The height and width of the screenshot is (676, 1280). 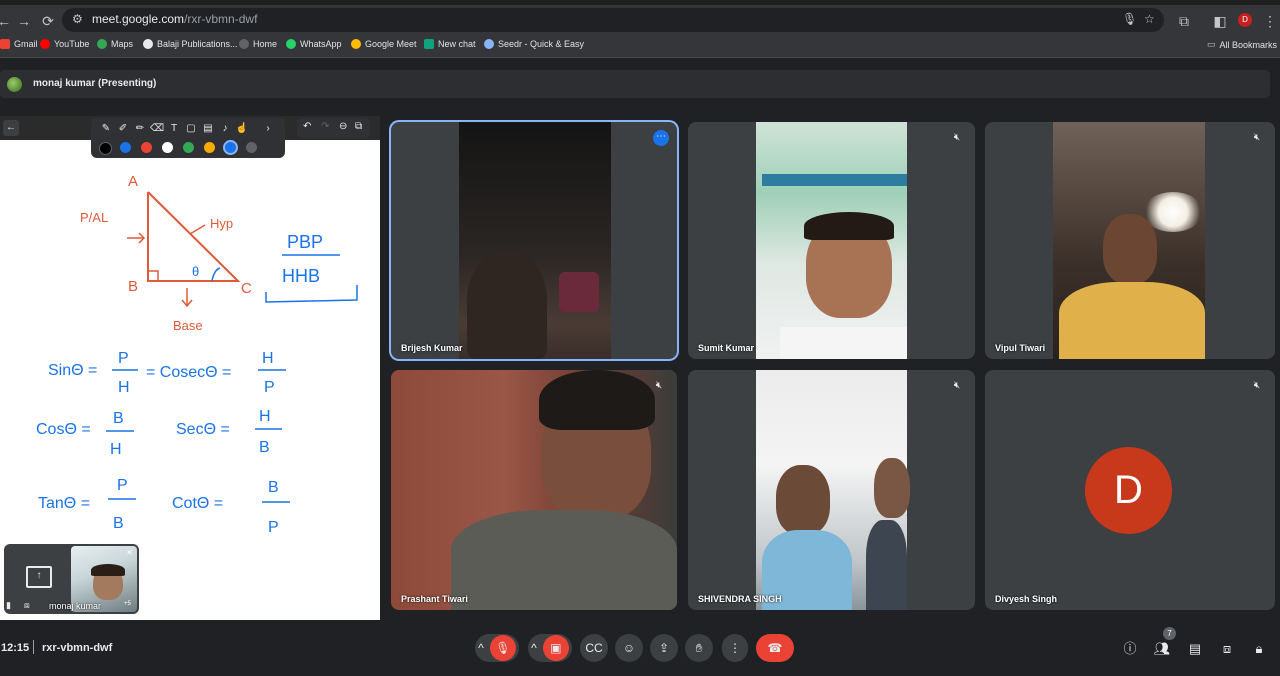 I want to click on extensions-icon: ⧉, so click(x=1184, y=21).